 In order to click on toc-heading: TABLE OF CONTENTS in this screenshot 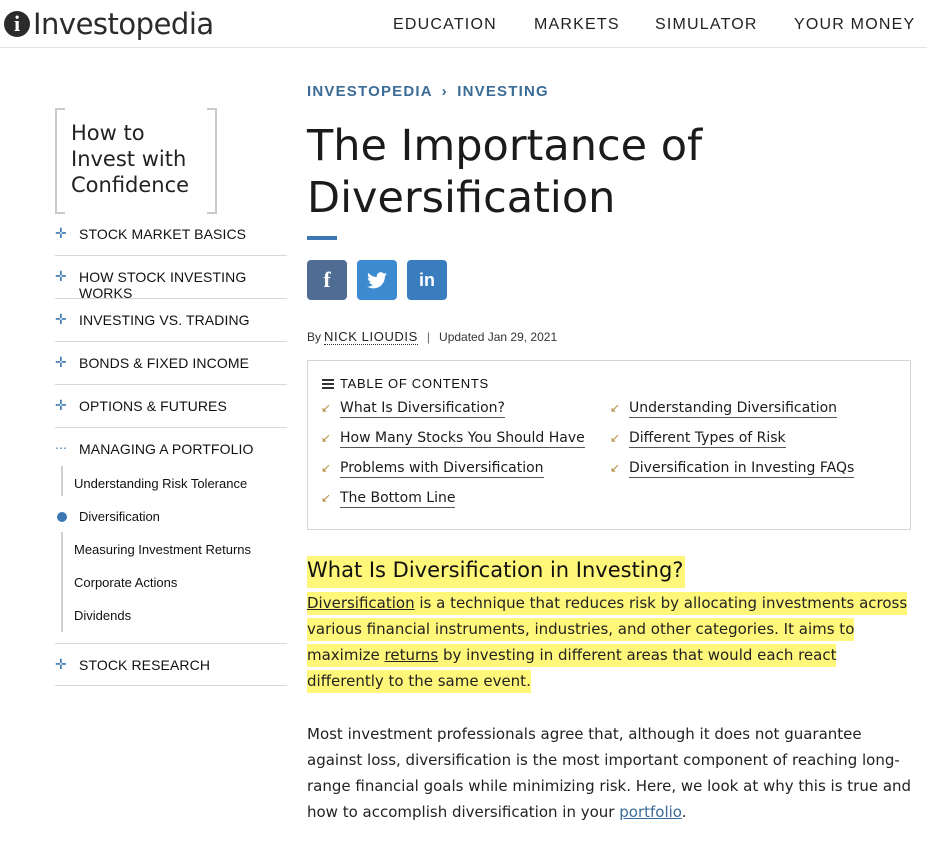, I will do `click(405, 383)`.